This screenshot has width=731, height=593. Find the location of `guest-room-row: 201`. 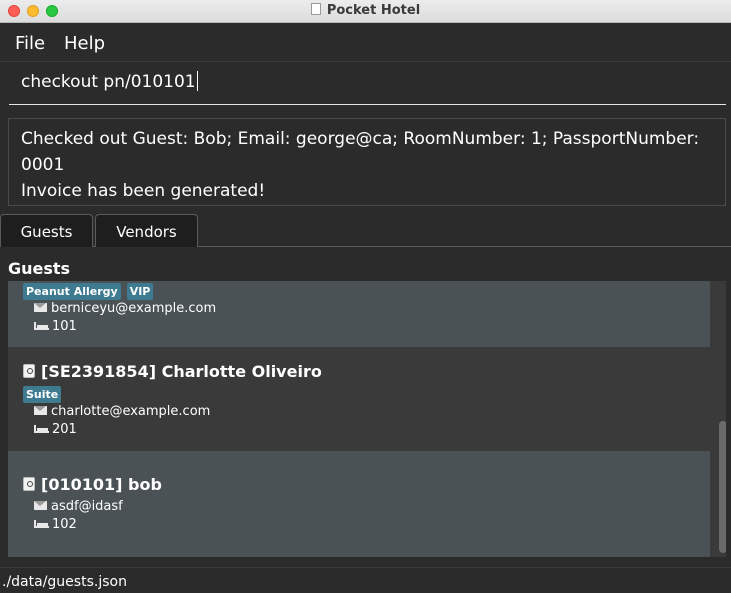

guest-room-row: 201 is located at coordinates (55, 429).